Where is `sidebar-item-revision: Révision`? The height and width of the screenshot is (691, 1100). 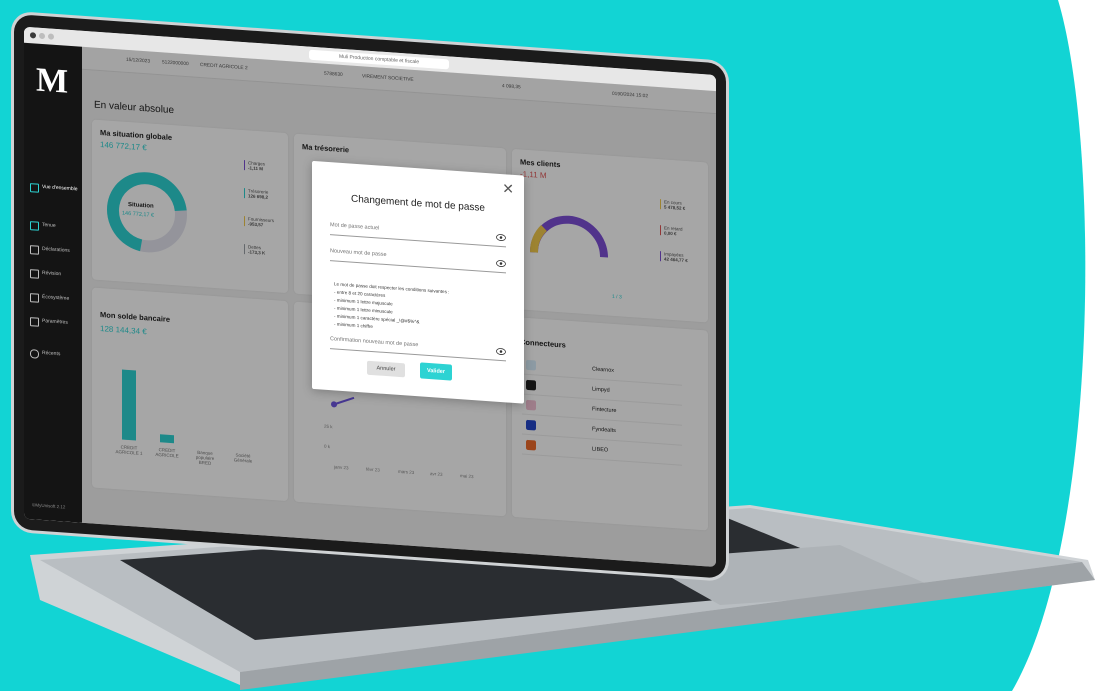 sidebar-item-revision: Révision is located at coordinates (53, 274).